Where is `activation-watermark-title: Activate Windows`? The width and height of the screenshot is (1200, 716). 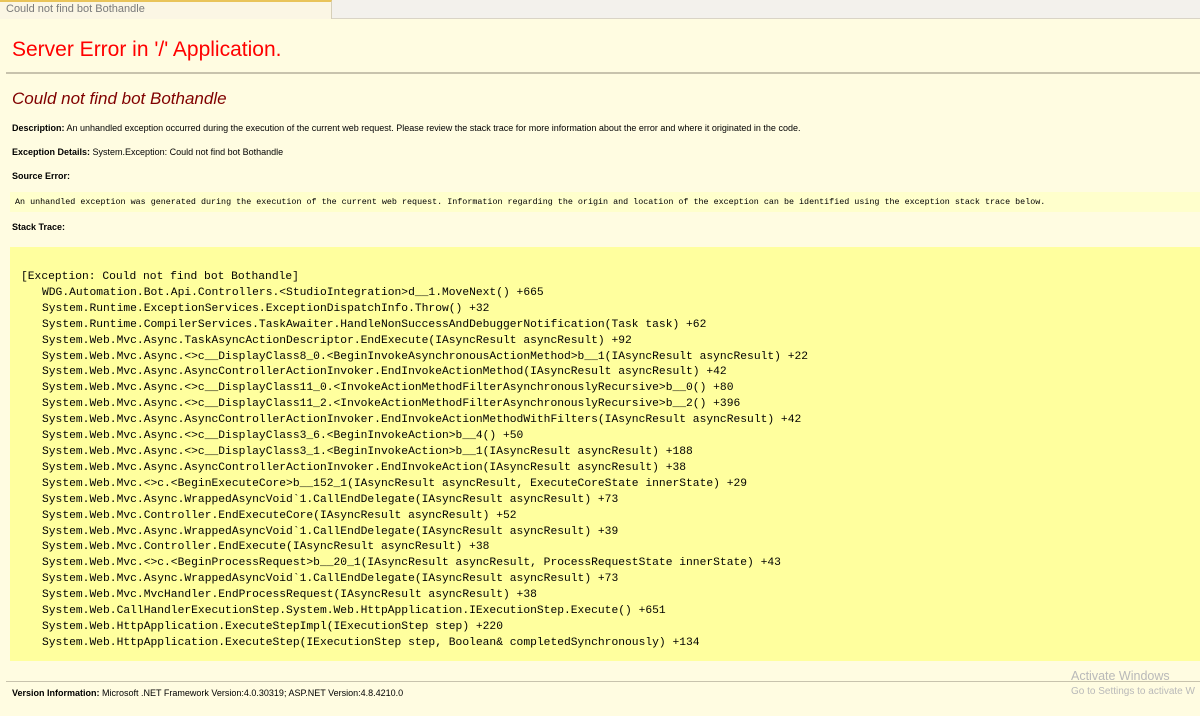 activation-watermark-title: Activate Windows is located at coordinates (1120, 676).